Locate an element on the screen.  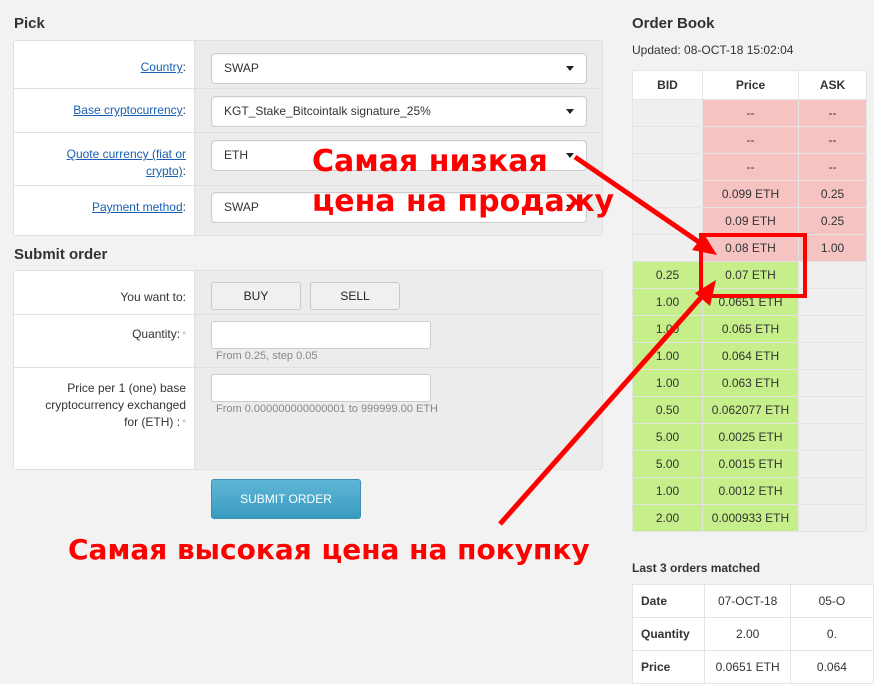
order-book-row: 0.08 ETH 1.00 is located at coordinates (749, 248).